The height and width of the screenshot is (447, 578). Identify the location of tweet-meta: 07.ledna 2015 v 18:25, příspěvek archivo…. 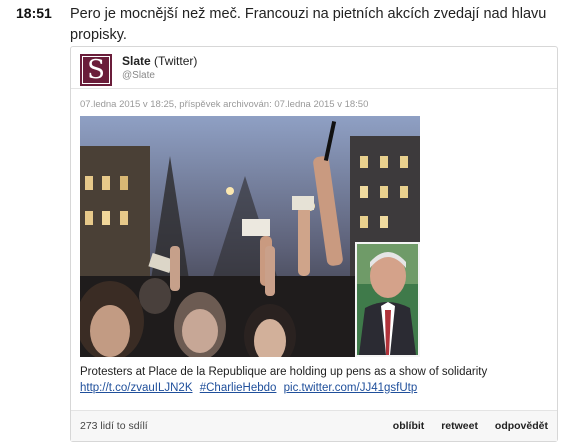
(224, 104).